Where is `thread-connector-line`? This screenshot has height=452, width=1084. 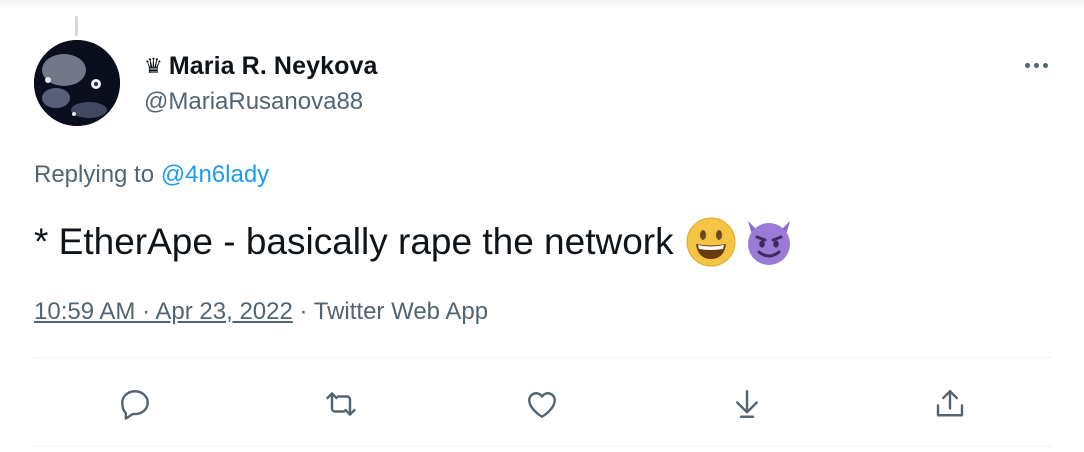
thread-connector-line is located at coordinates (76, 26).